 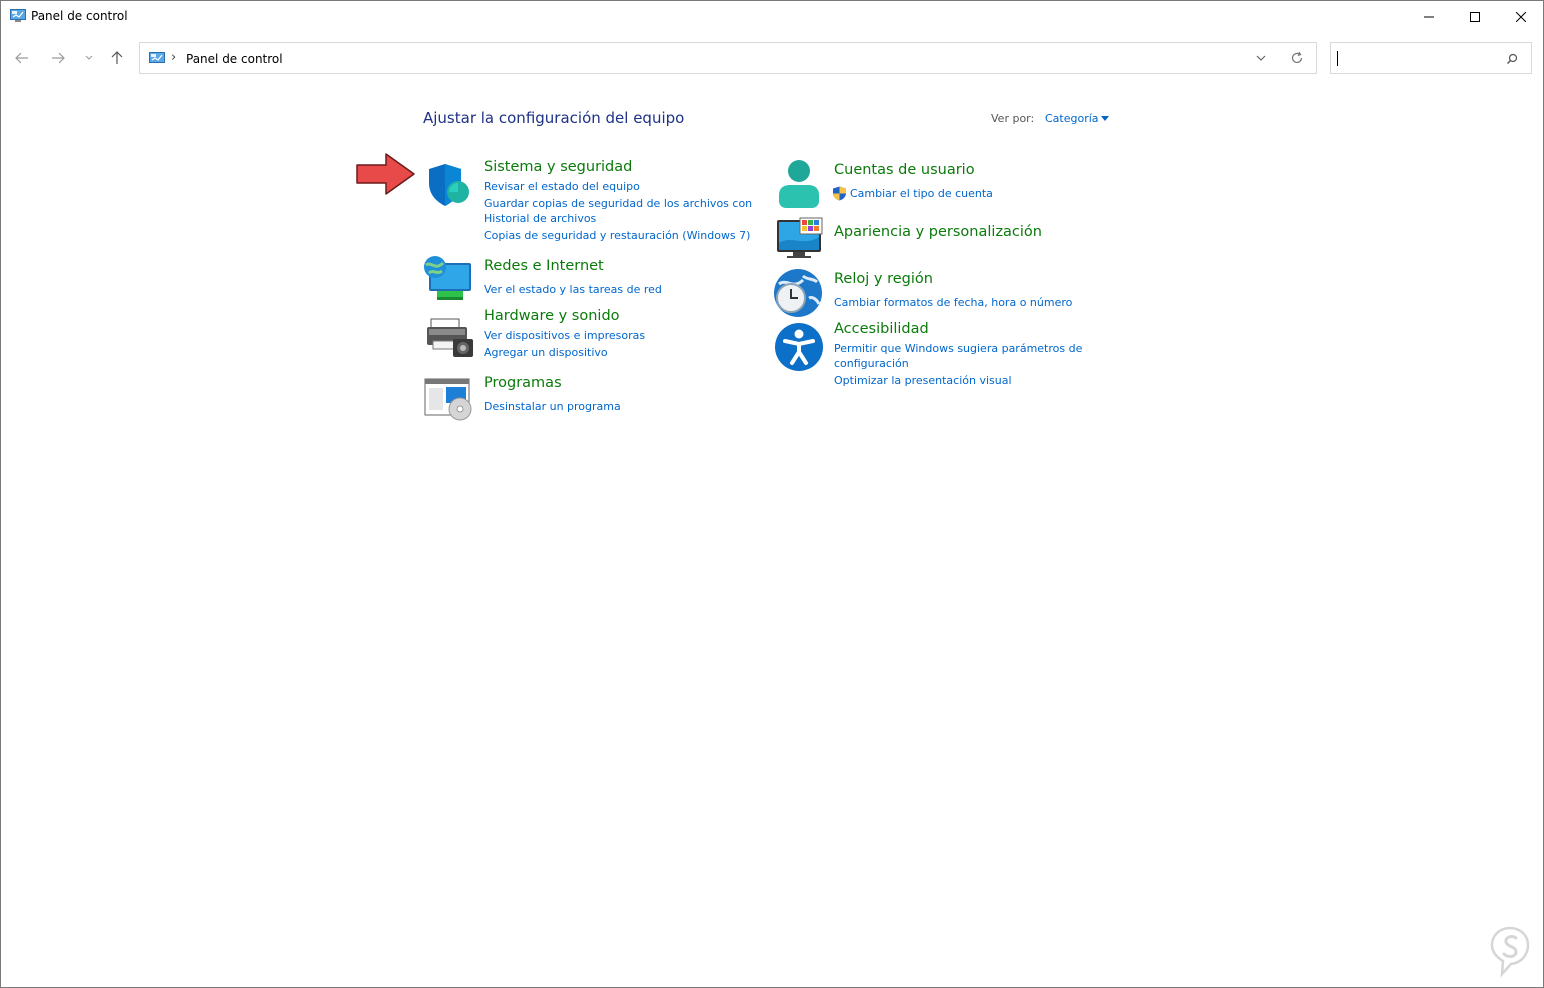 I want to click on link-uninstall-program: Desinstalar un programa, so click(x=552, y=406).